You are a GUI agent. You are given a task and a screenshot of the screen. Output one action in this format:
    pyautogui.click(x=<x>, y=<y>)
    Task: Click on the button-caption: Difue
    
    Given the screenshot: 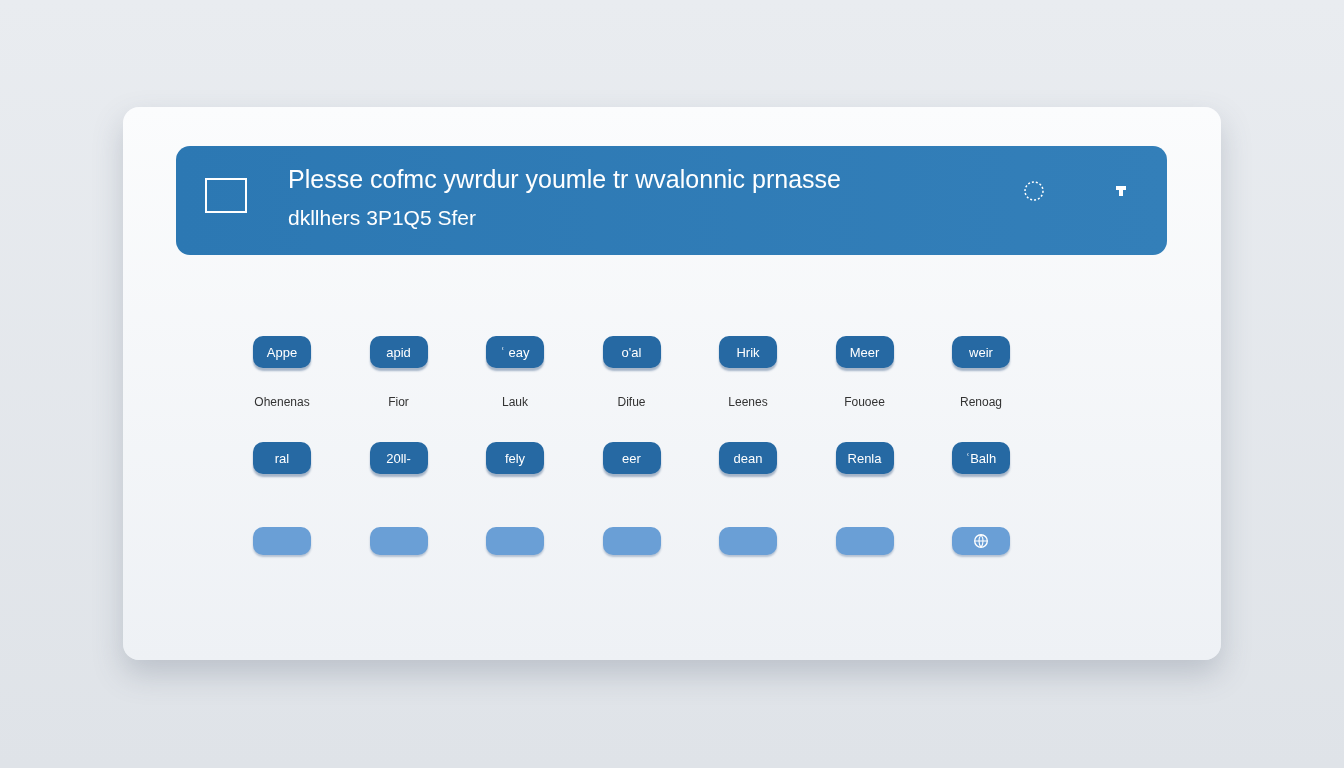 What is the action you would take?
    pyautogui.click(x=631, y=402)
    